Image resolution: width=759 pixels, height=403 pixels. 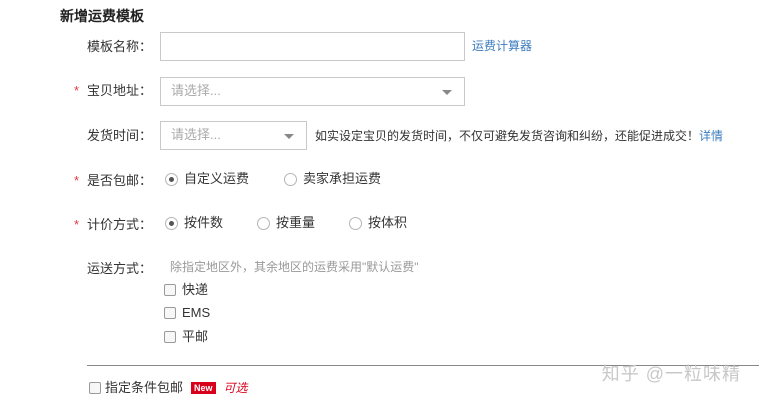 What do you see at coordinates (204, 222) in the screenshot?
I see `radio-label: 按件数` at bounding box center [204, 222].